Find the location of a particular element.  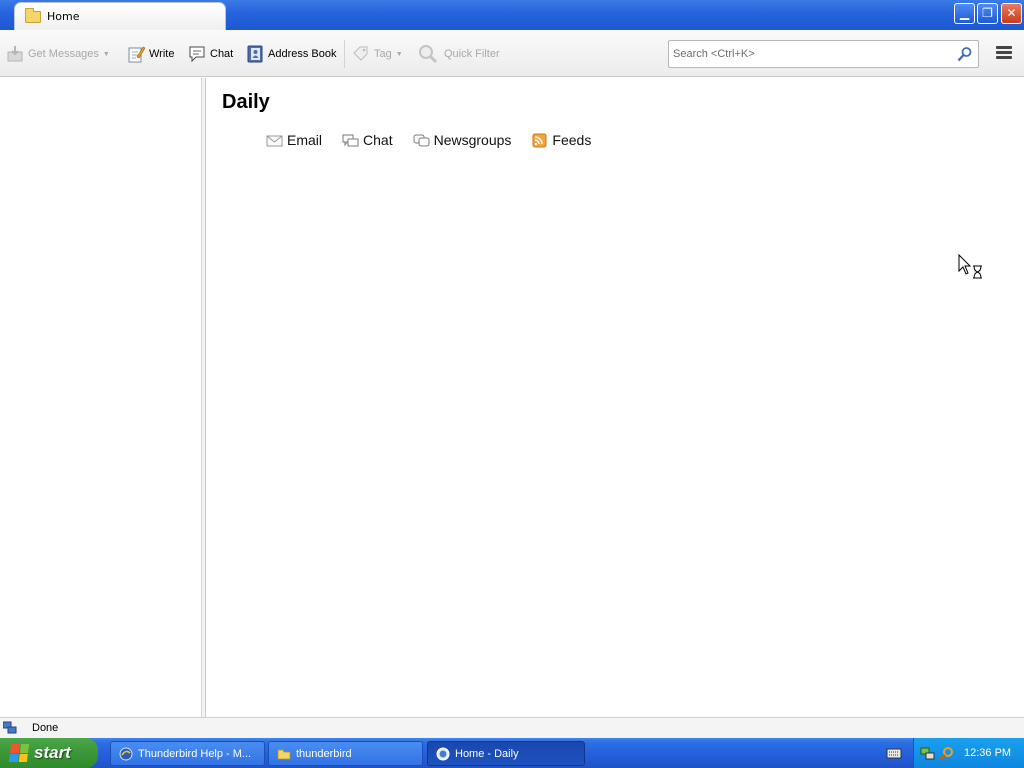

taskbar-item-thunderbird-folder: thunderbird is located at coordinates (345, 753).